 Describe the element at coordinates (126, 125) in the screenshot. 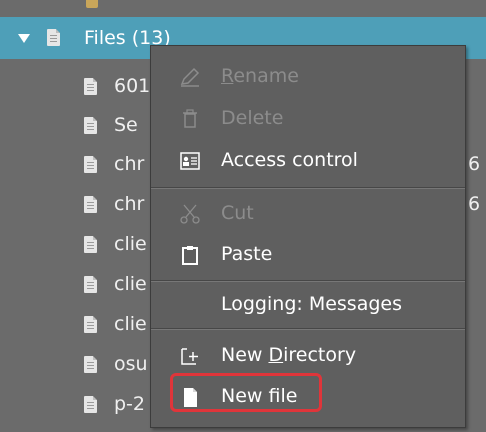

I see `tree-row-label: Se` at that location.